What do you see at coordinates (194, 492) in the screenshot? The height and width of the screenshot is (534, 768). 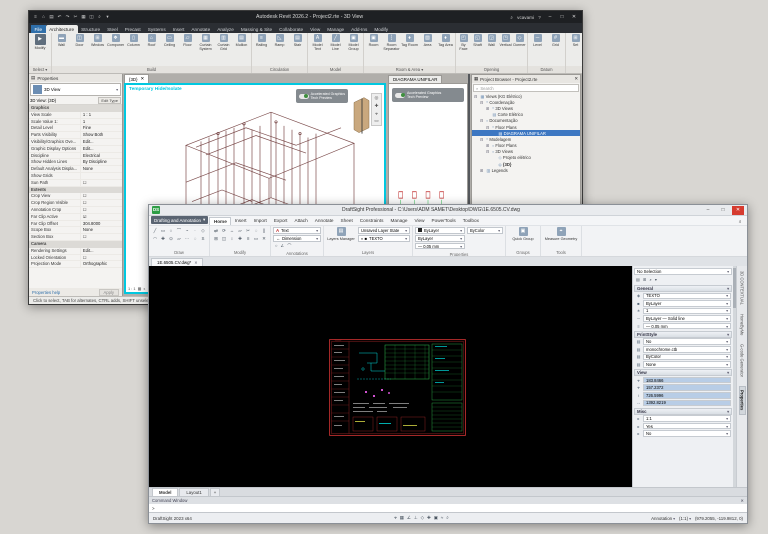 I see `layout-tab: Layout1` at bounding box center [194, 492].